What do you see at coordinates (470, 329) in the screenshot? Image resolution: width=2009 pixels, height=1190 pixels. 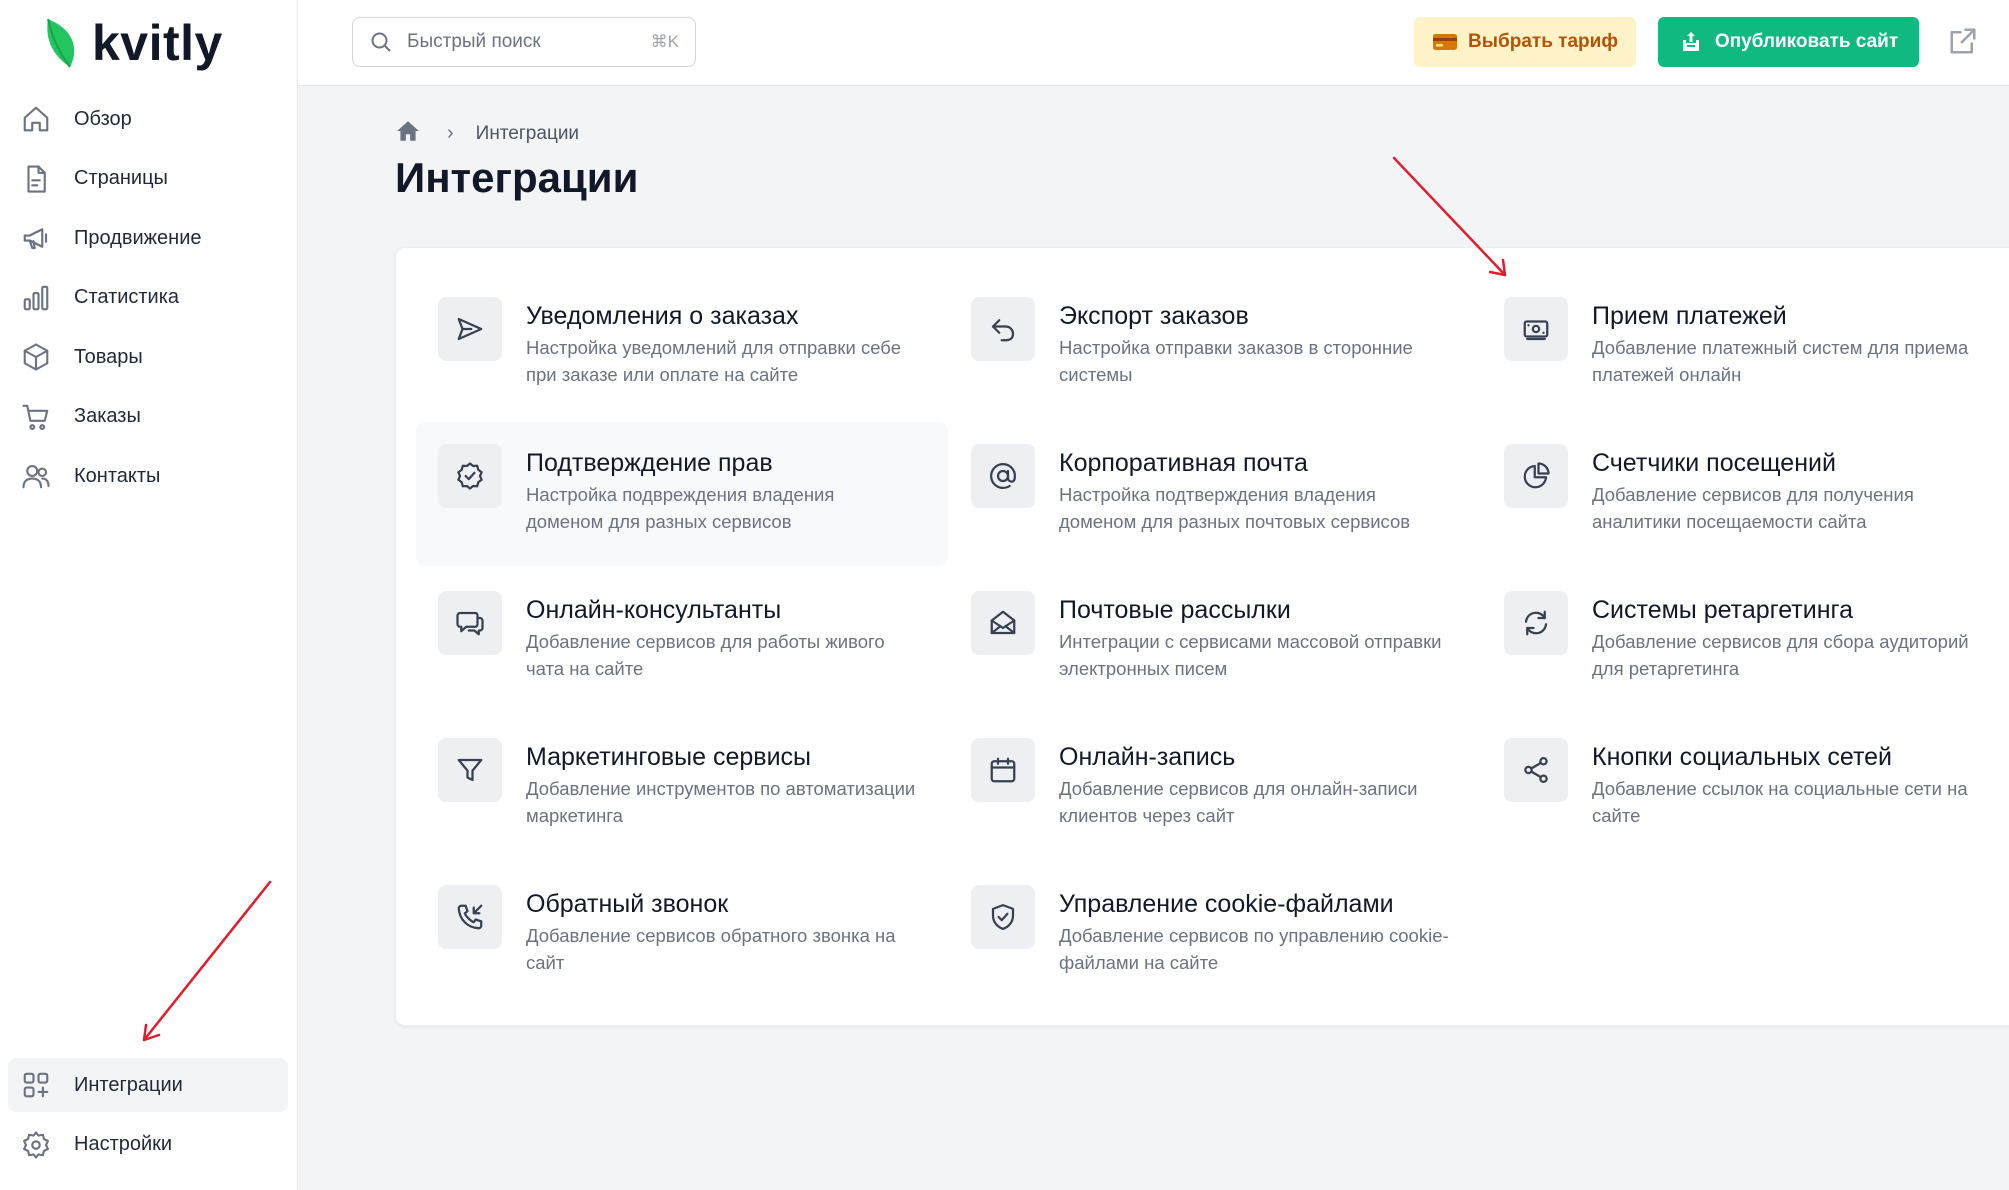 I see `send-icon` at bounding box center [470, 329].